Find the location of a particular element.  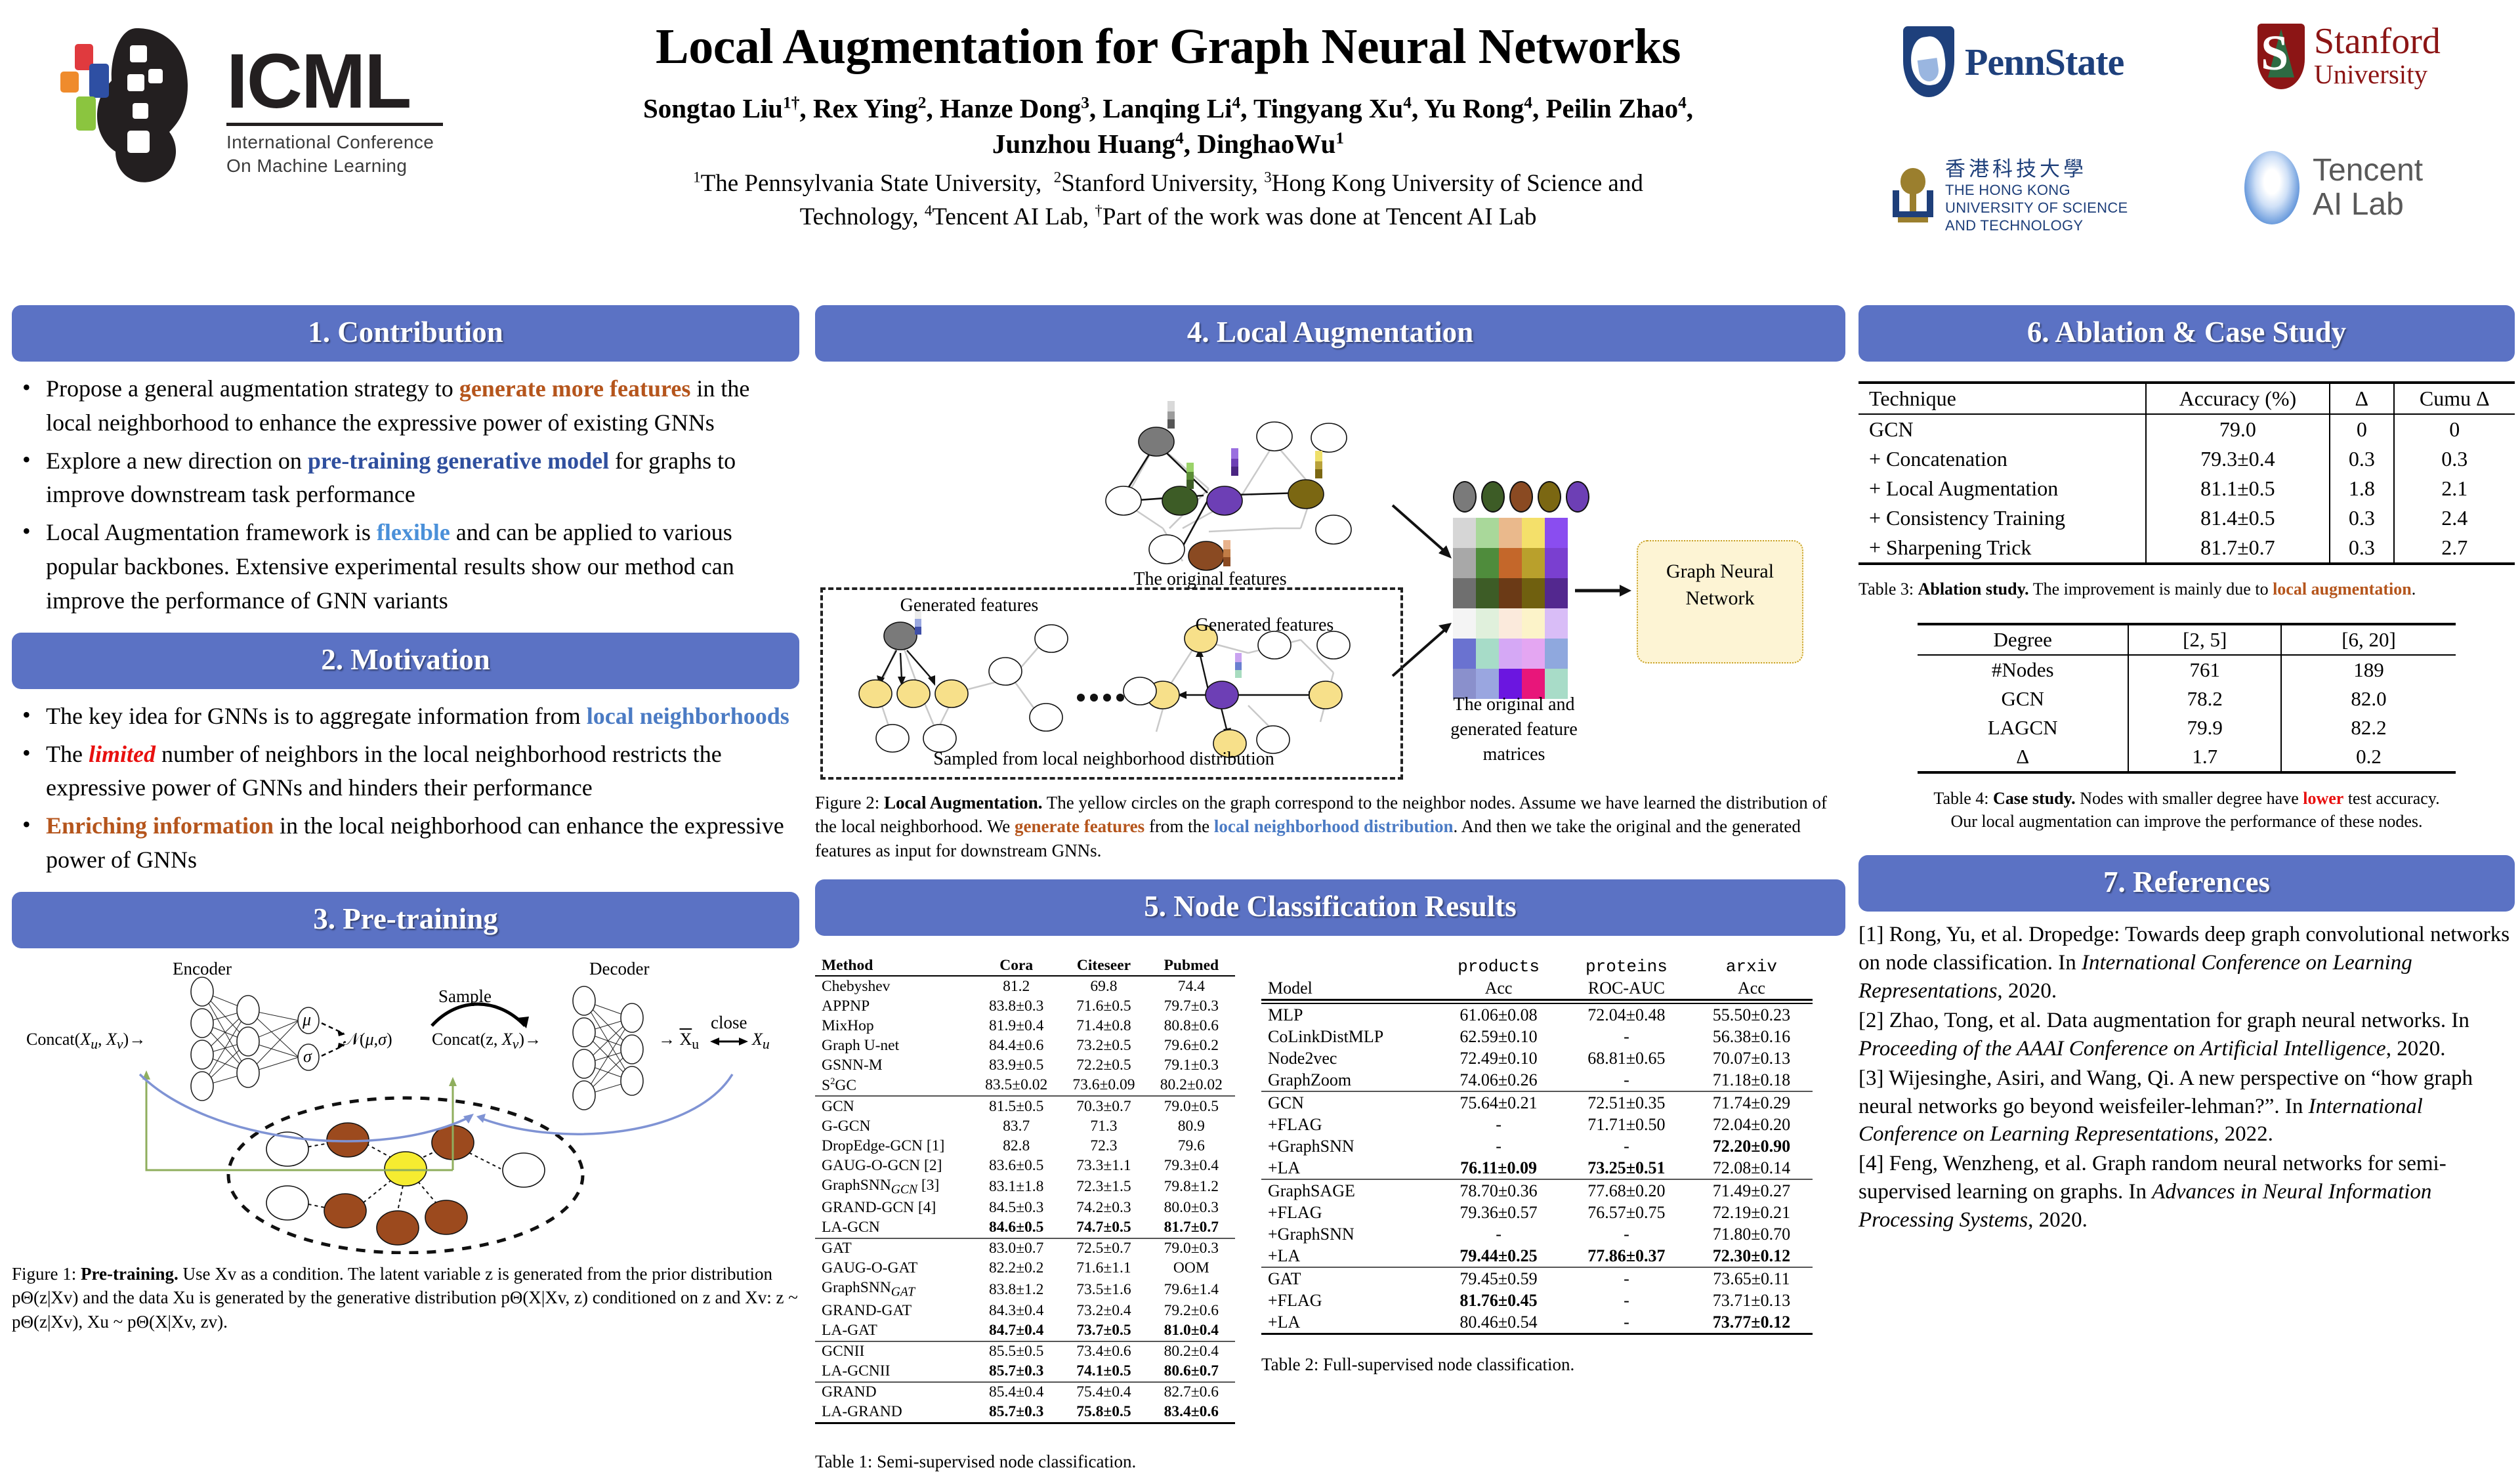

table-header-row-bottom: Model Acc ROC-AUC Acc is located at coordinates (1537, 988).